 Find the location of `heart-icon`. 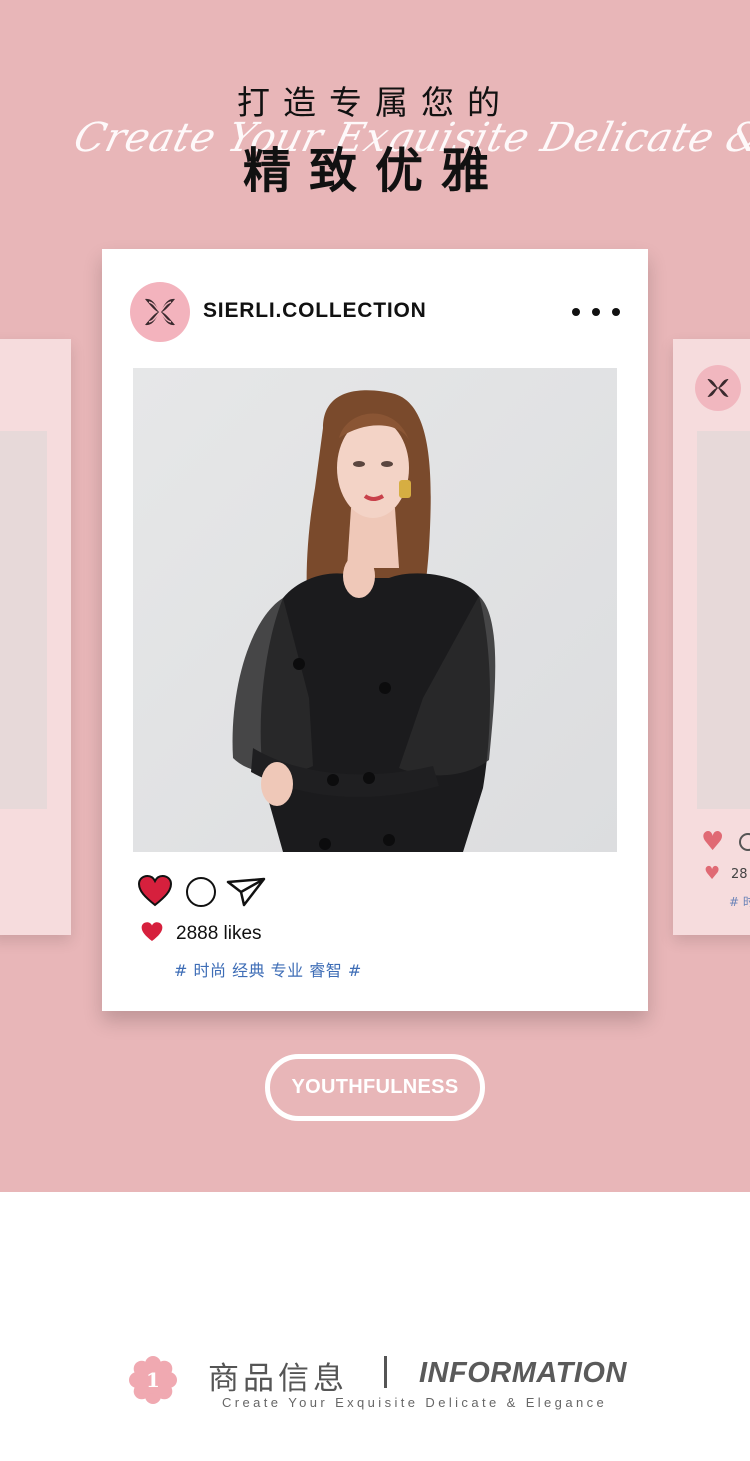

heart-icon is located at coordinates (155, 891).